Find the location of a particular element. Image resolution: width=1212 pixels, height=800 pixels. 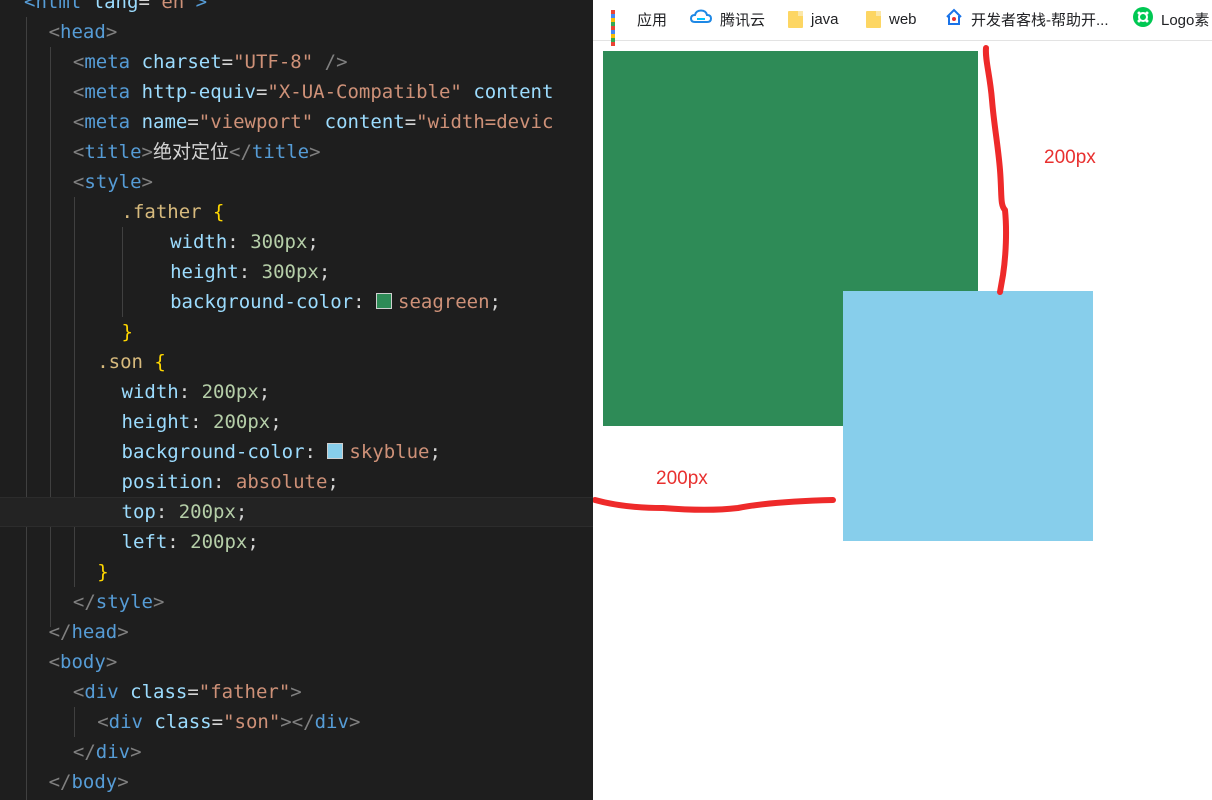

code-line: <div class="son"></div> is located at coordinates (296, 722).